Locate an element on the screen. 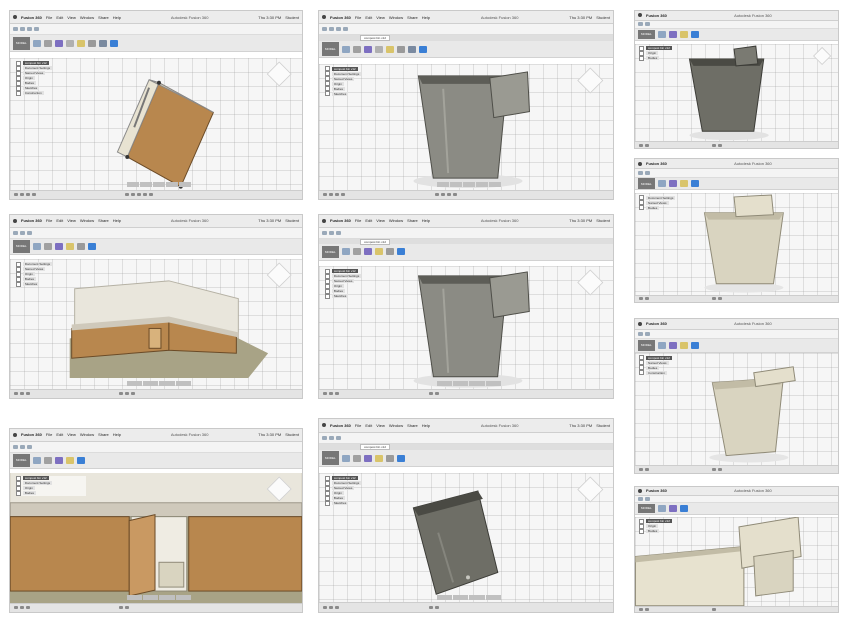  browser-root: compost bin v12 is located at coordinates (35, 478).